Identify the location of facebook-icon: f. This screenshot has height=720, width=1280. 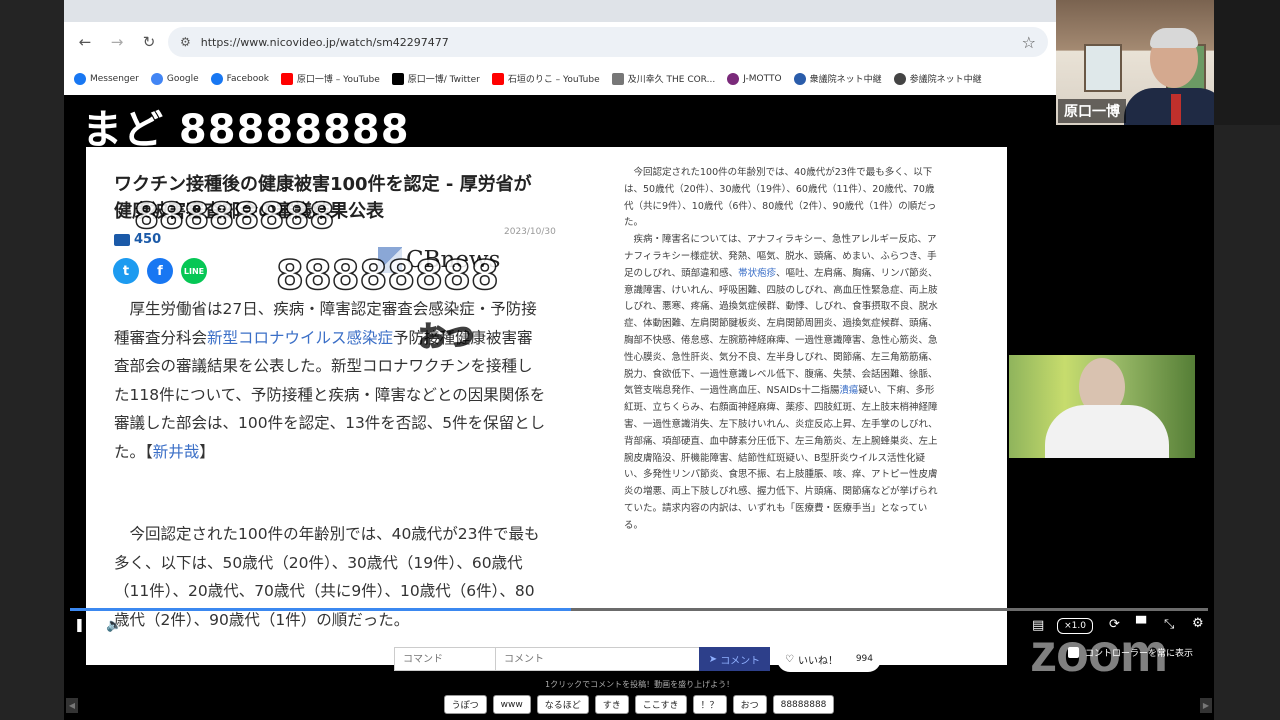
(160, 271).